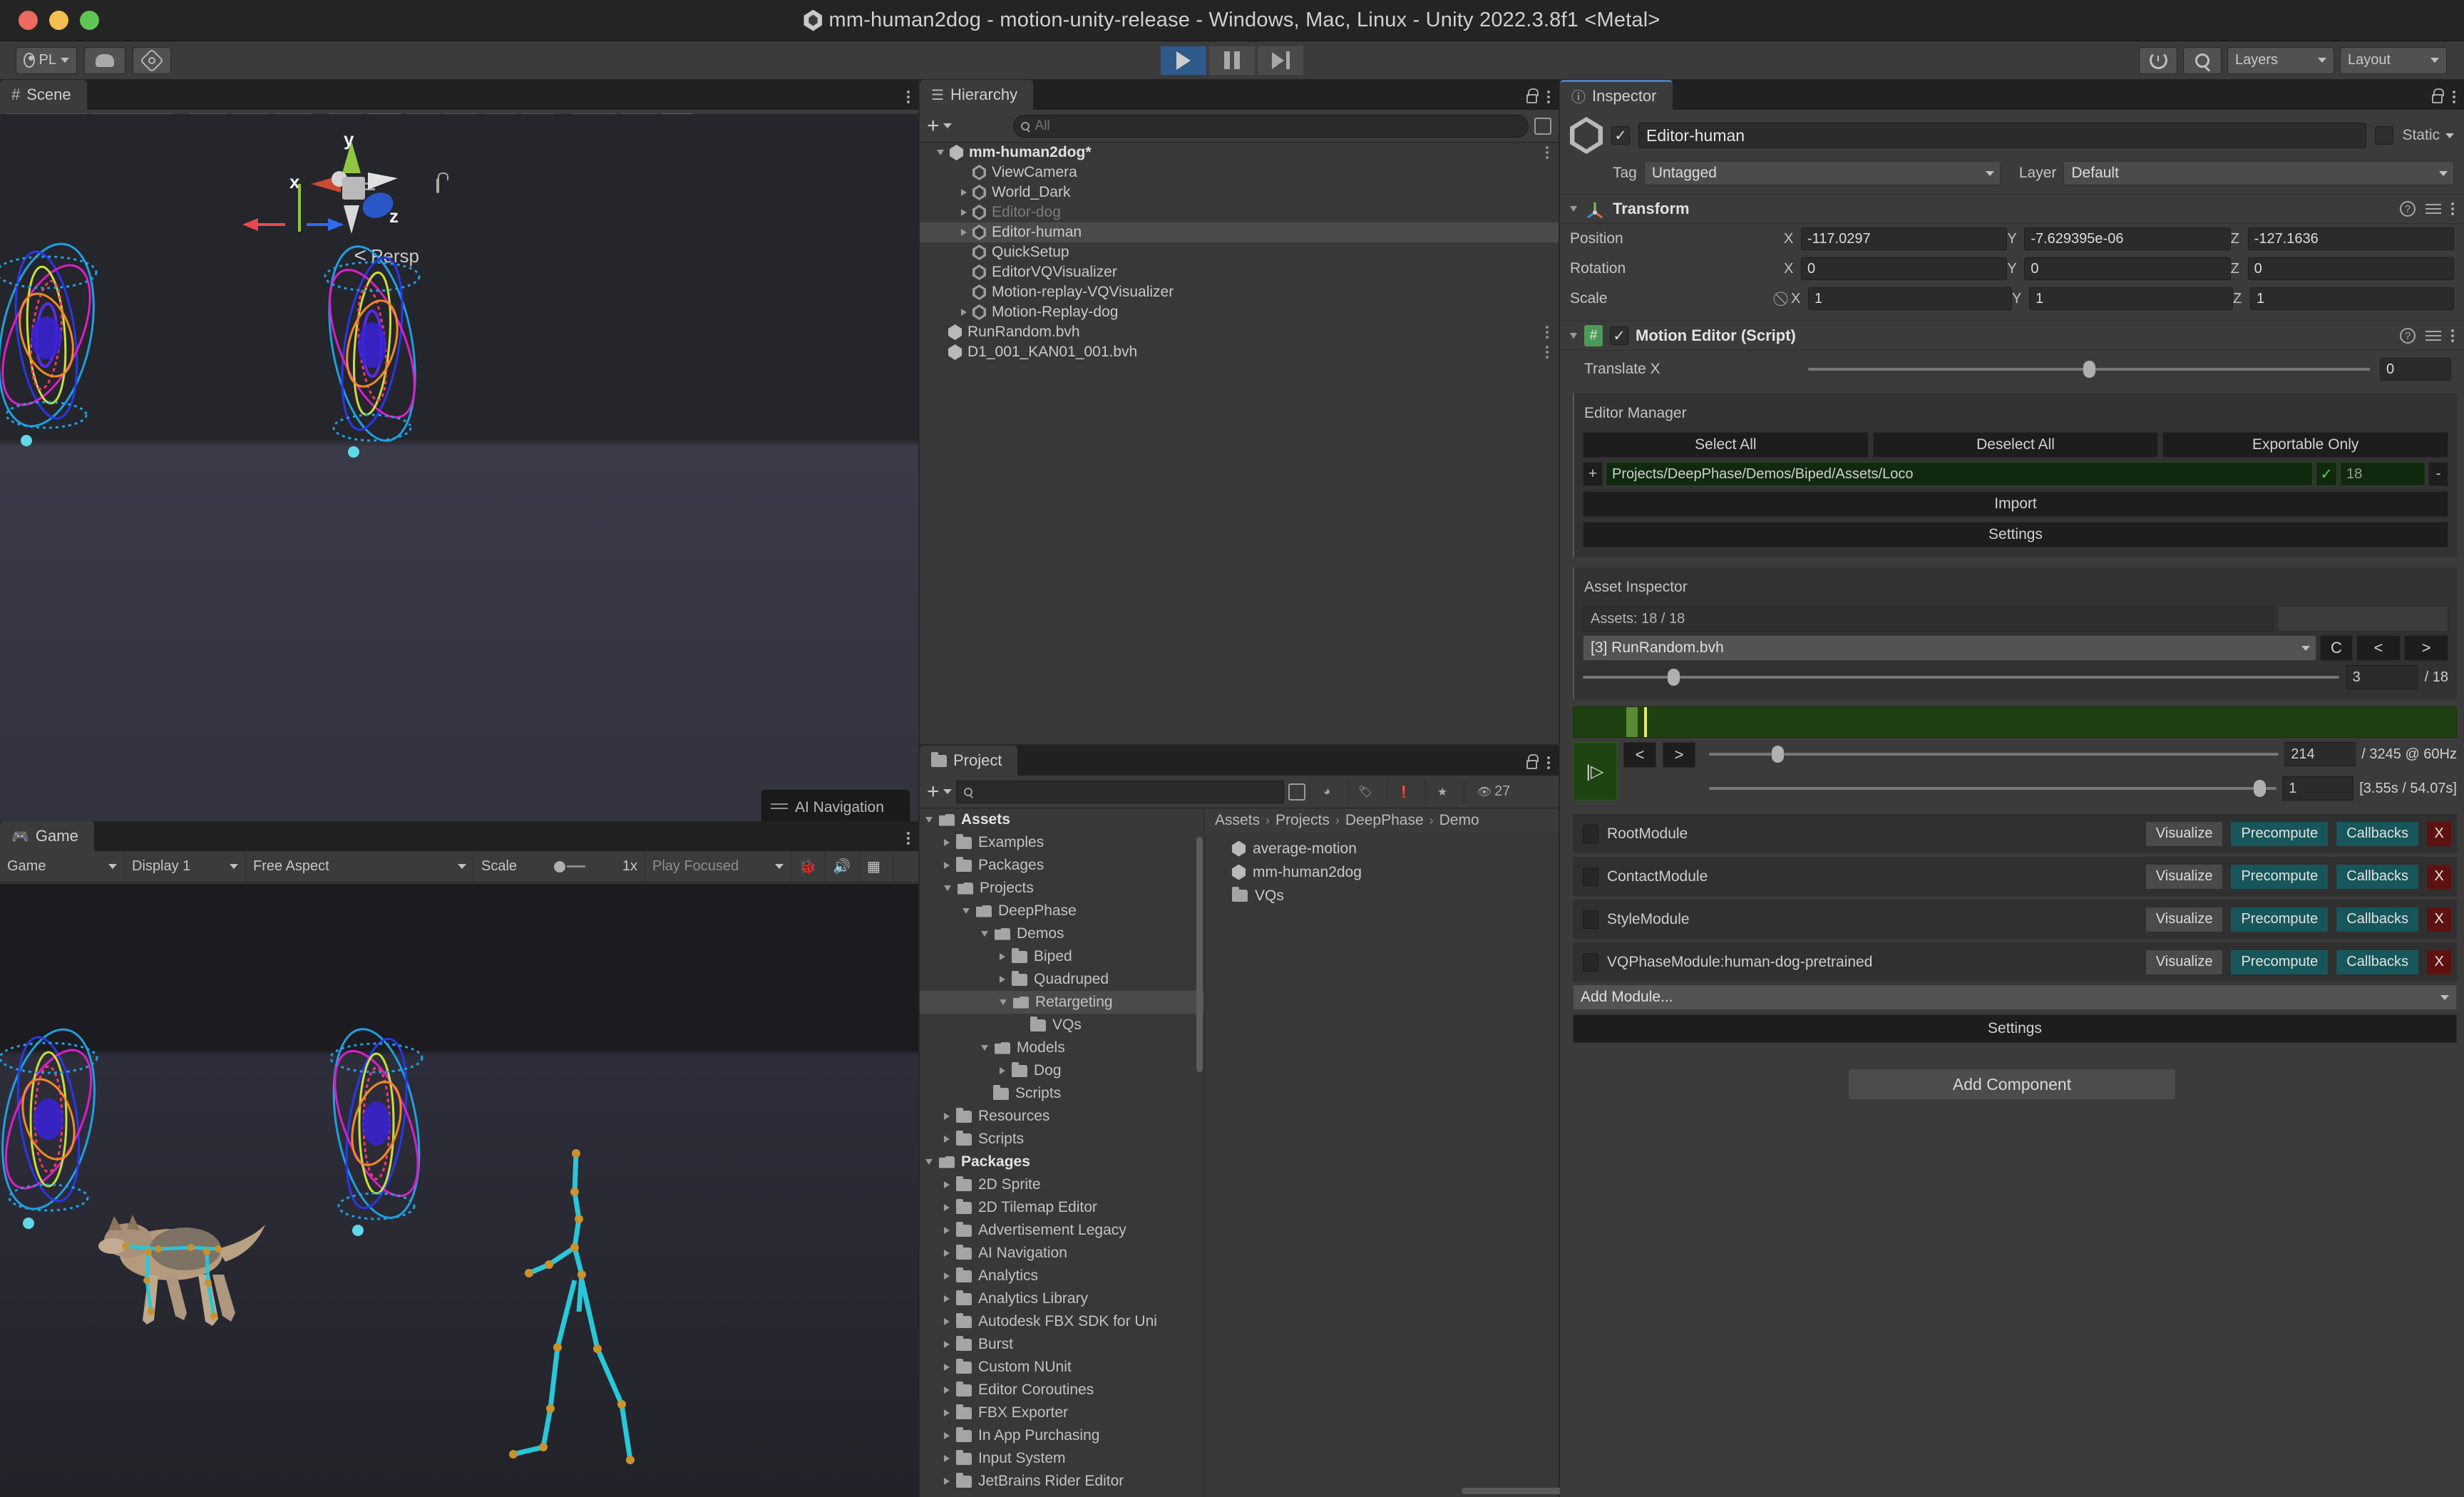  Describe the element at coordinates (2158, 60) in the screenshot. I see `history-button` at that location.